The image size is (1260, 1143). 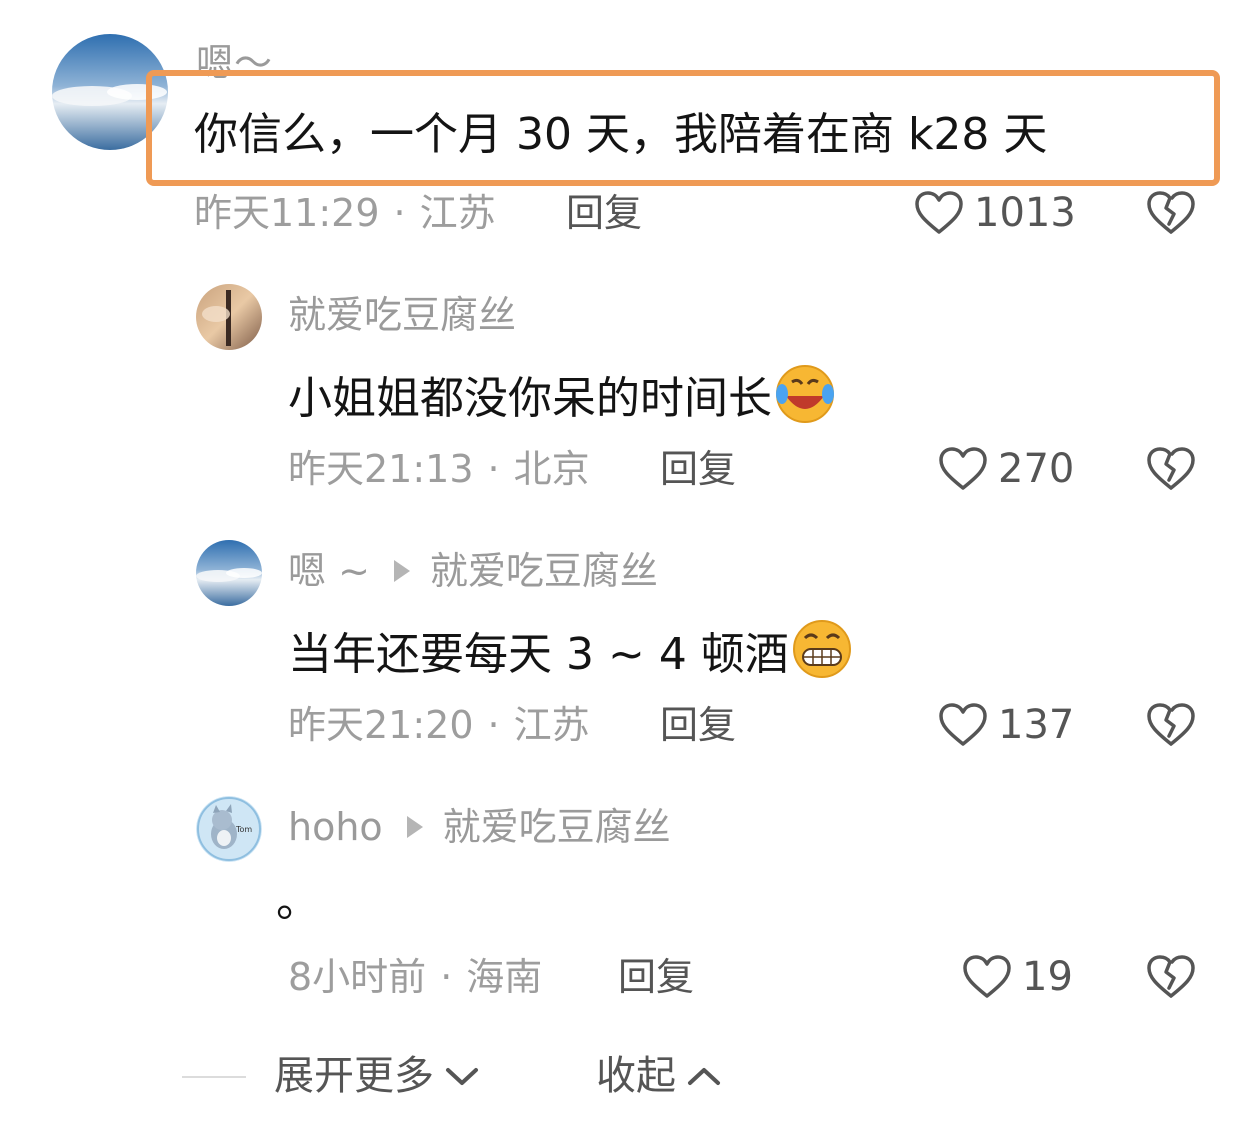 I want to click on comment-username: hoho, so click(x=335, y=827).